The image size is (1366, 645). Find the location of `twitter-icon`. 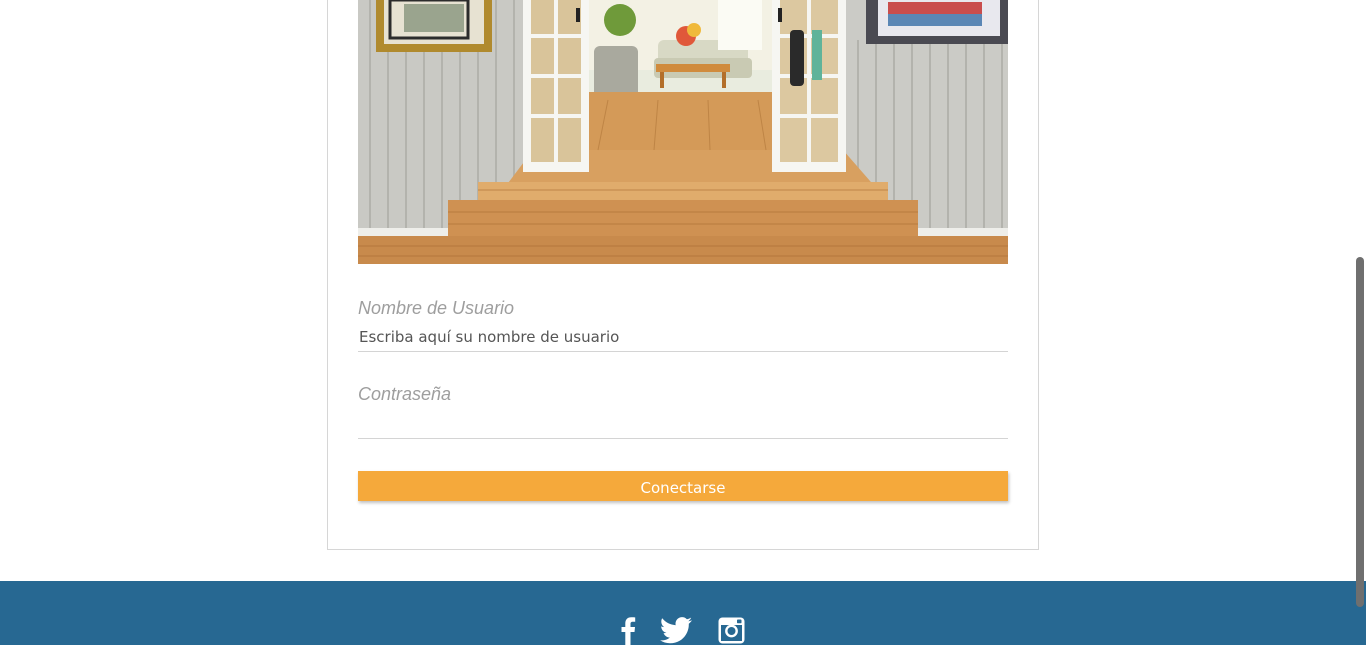

twitter-icon is located at coordinates (676, 630).